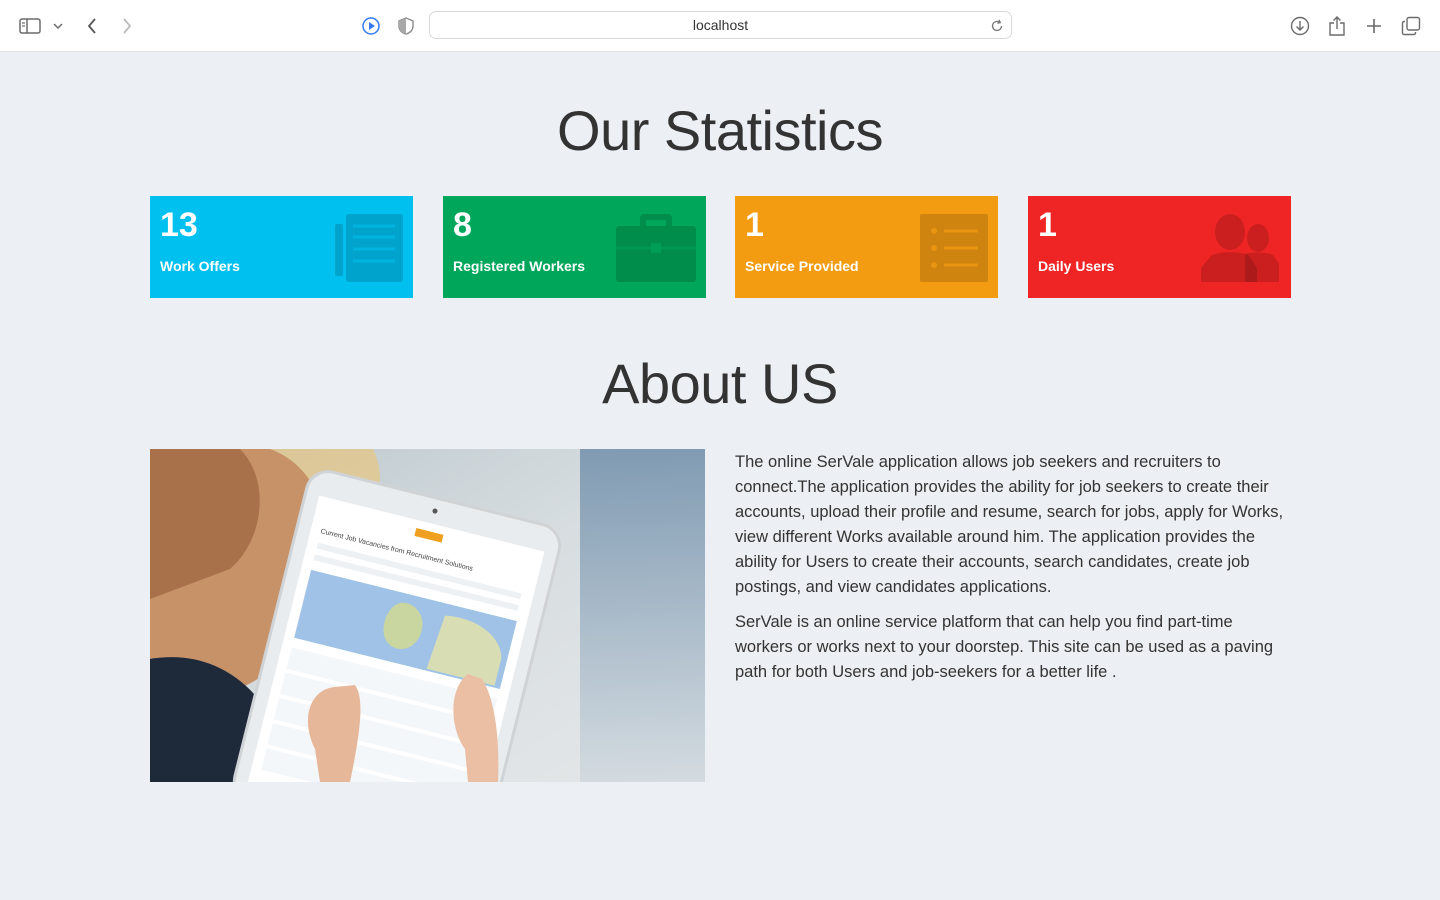 The height and width of the screenshot is (900, 1440). What do you see at coordinates (1076, 266) in the screenshot?
I see `stat-label: Daily Users` at bounding box center [1076, 266].